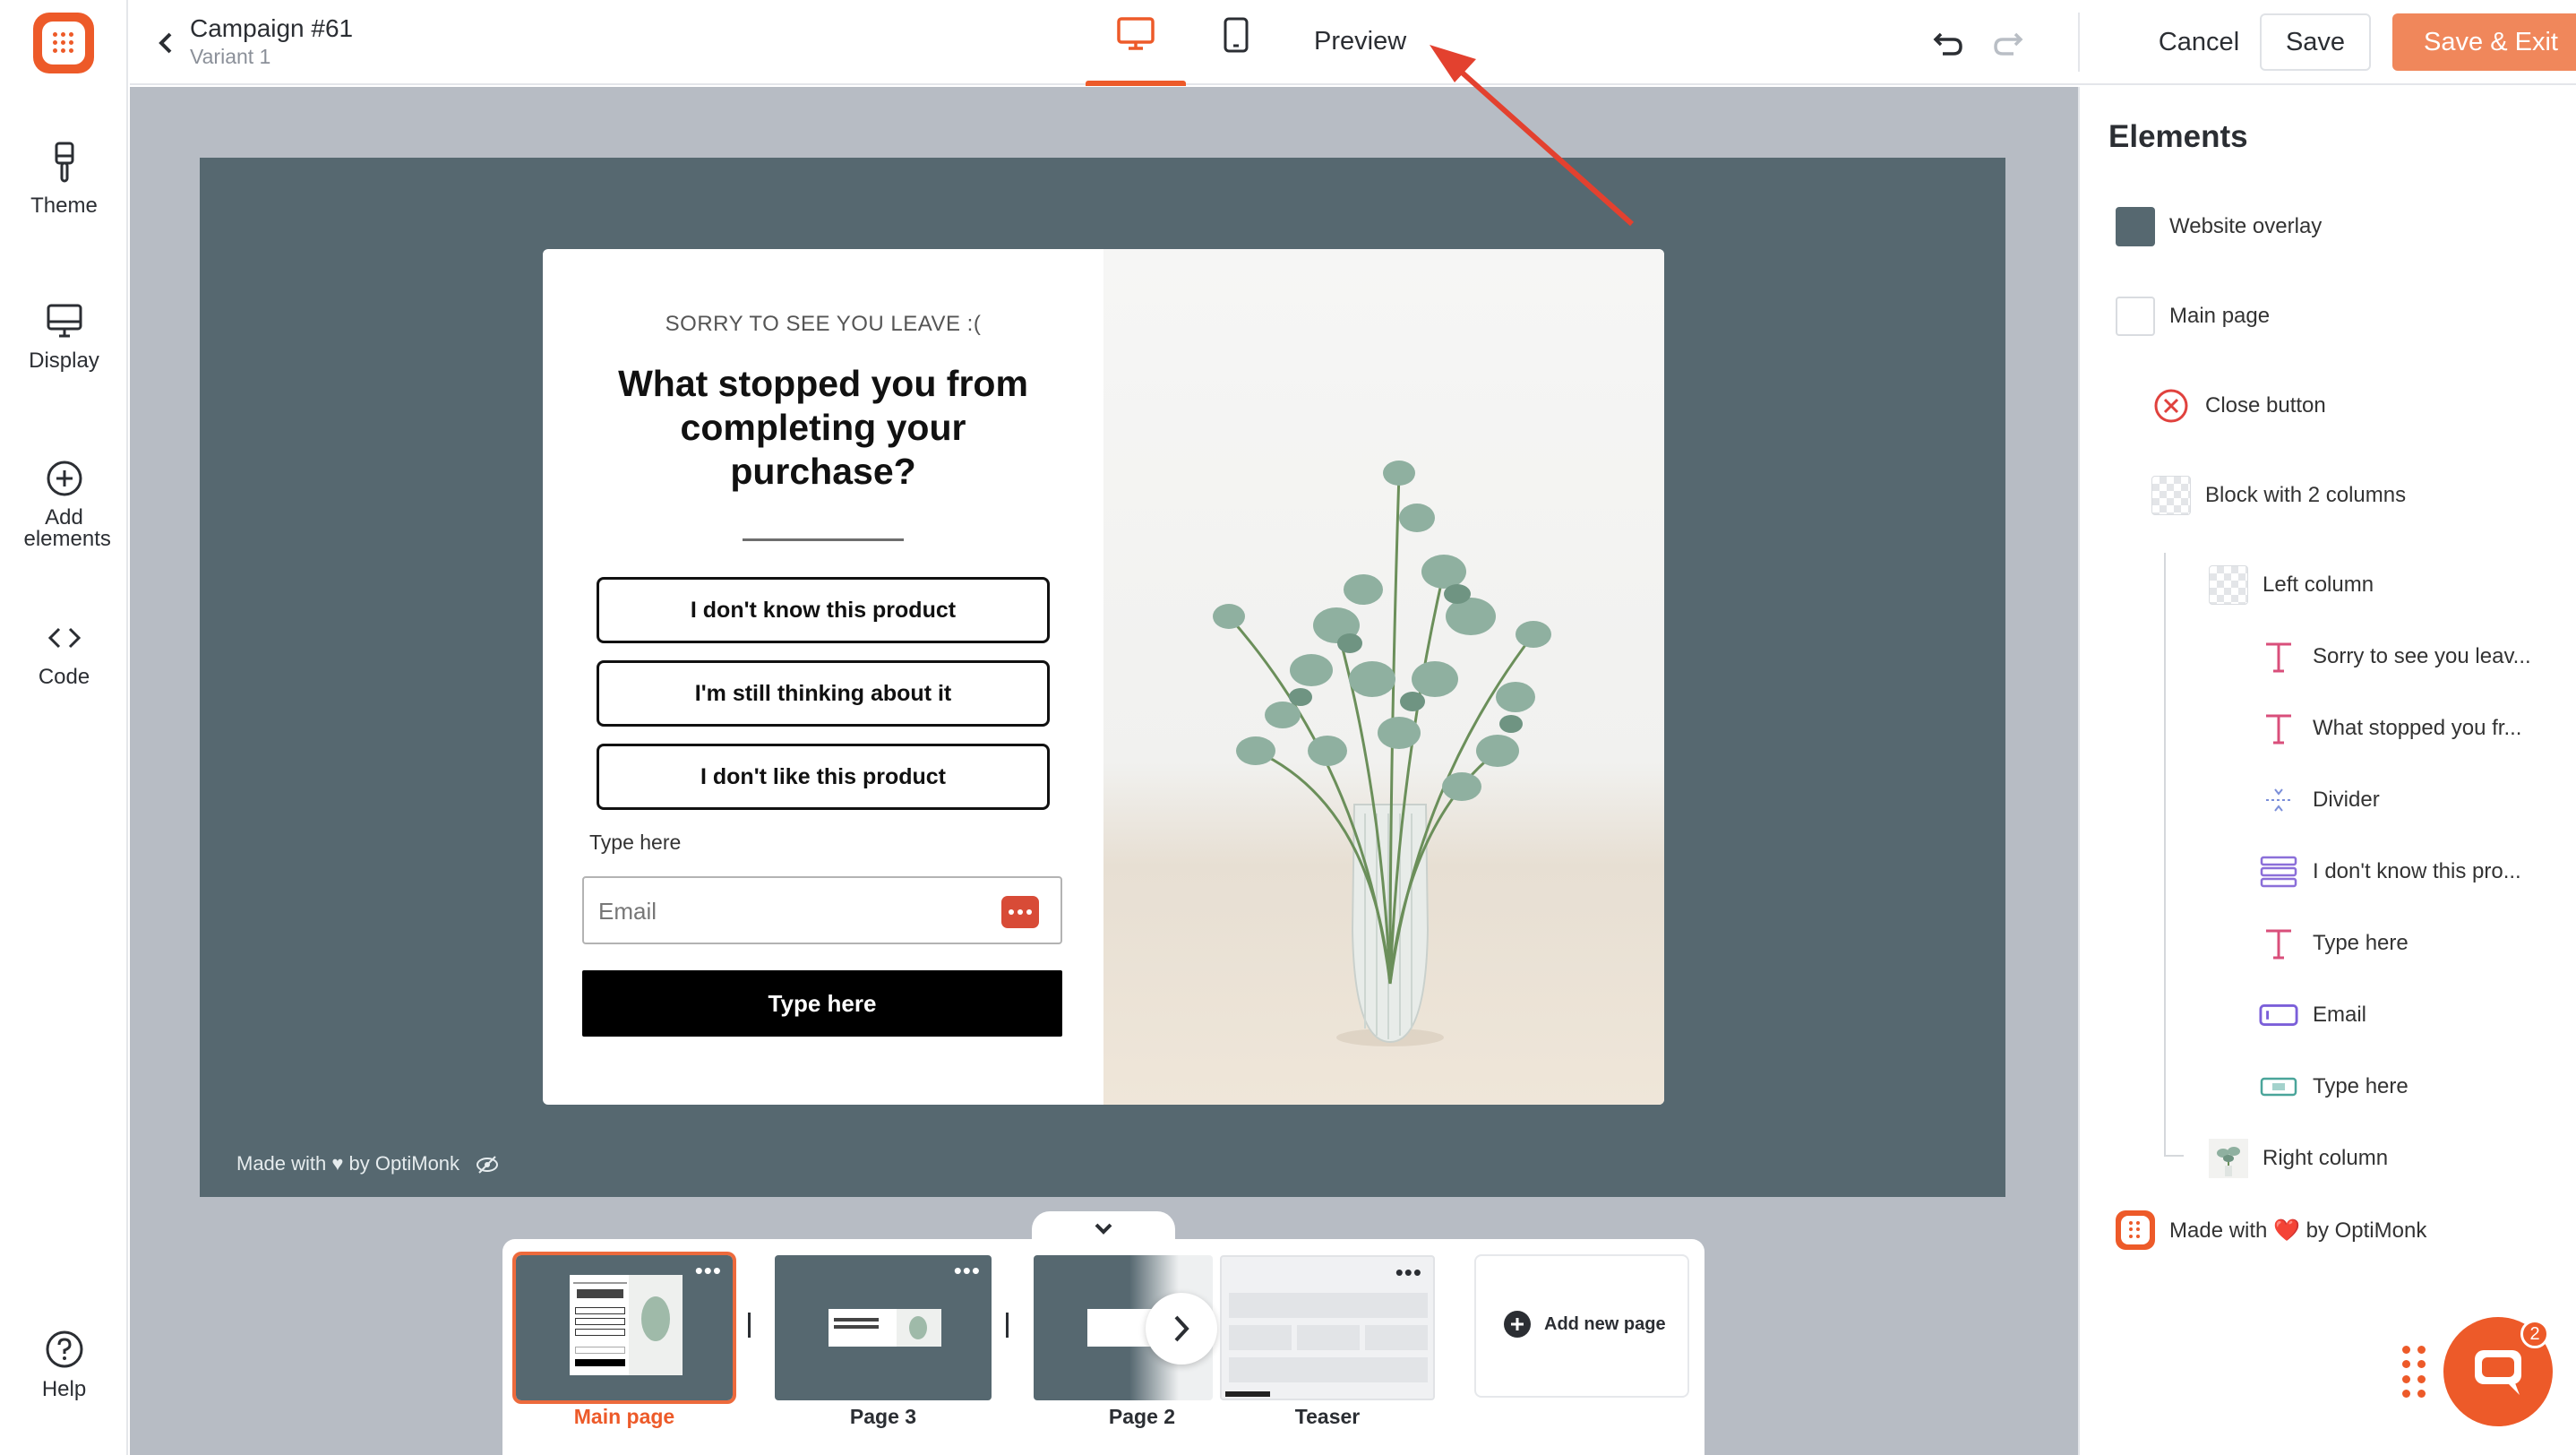 Image resolution: width=2576 pixels, height=1455 pixels. I want to click on password-manager-icon, so click(1020, 912).